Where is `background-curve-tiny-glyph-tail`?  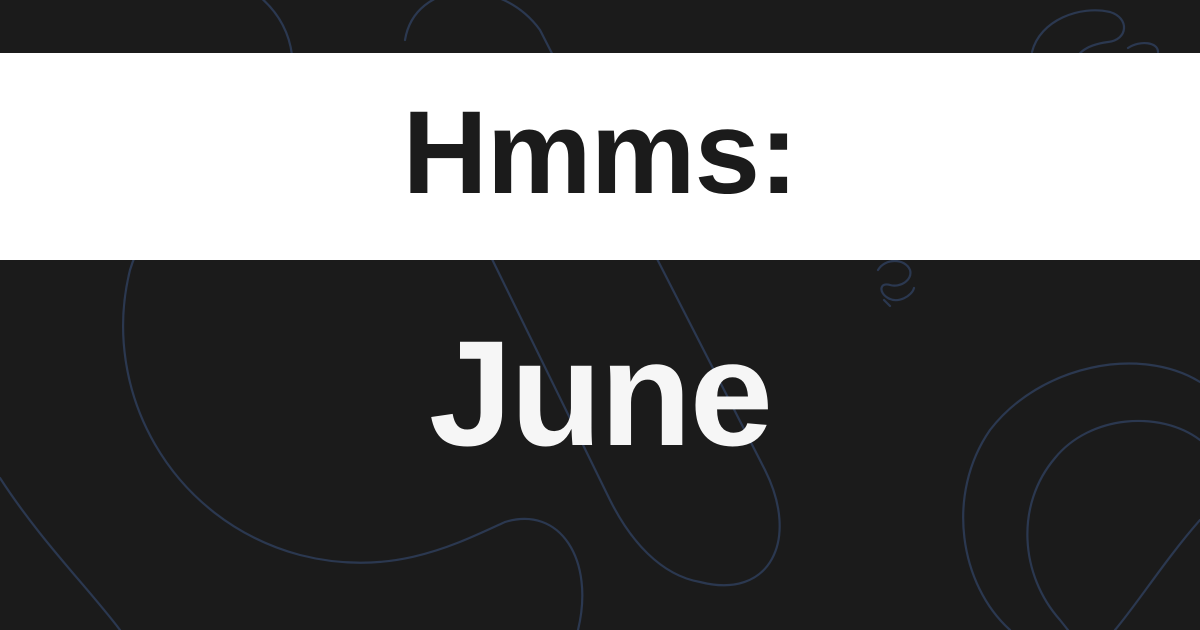 background-curve-tiny-glyph-tail is located at coordinates (887, 303).